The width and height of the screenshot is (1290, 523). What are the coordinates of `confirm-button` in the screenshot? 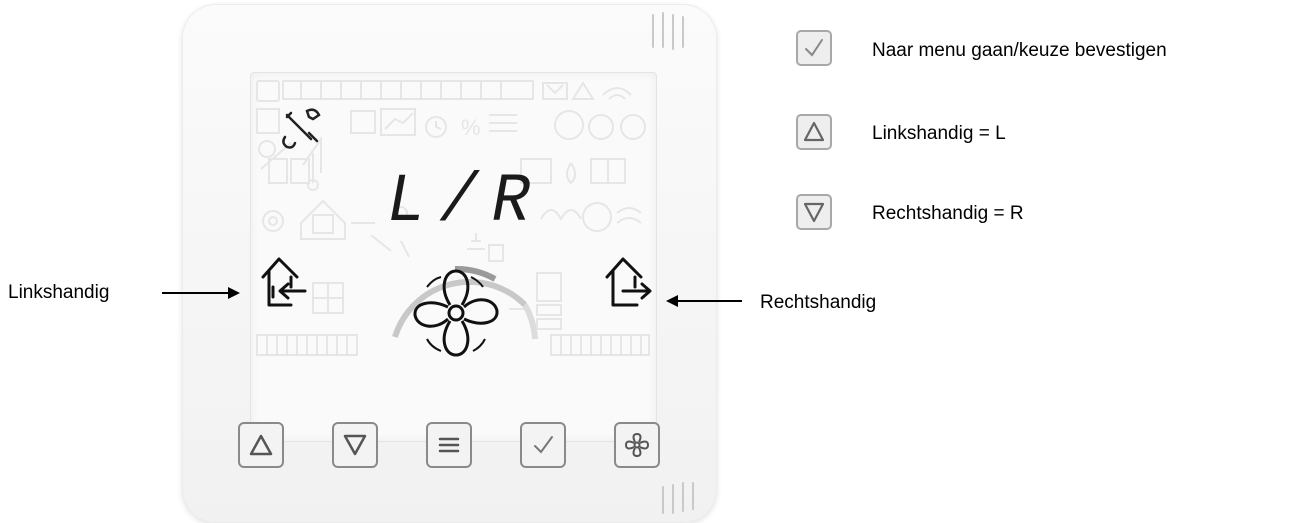 It's located at (543, 445).